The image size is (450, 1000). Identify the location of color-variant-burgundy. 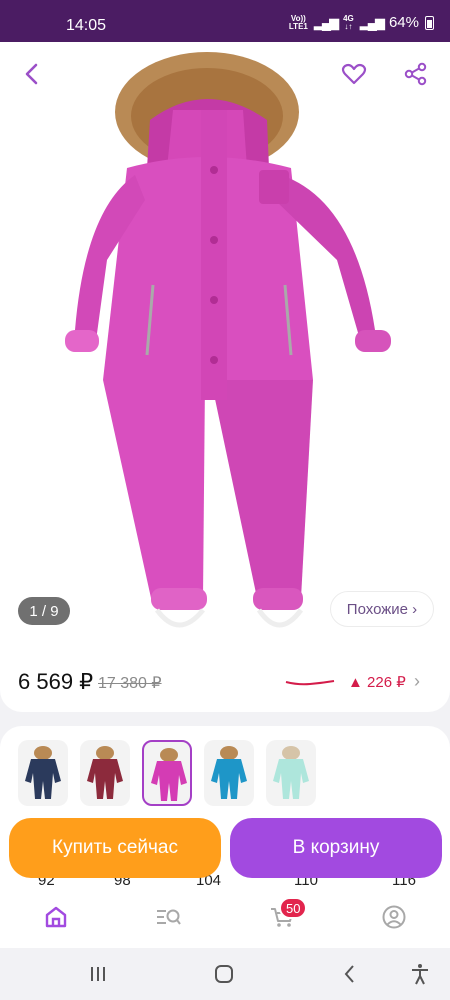
(105, 773).